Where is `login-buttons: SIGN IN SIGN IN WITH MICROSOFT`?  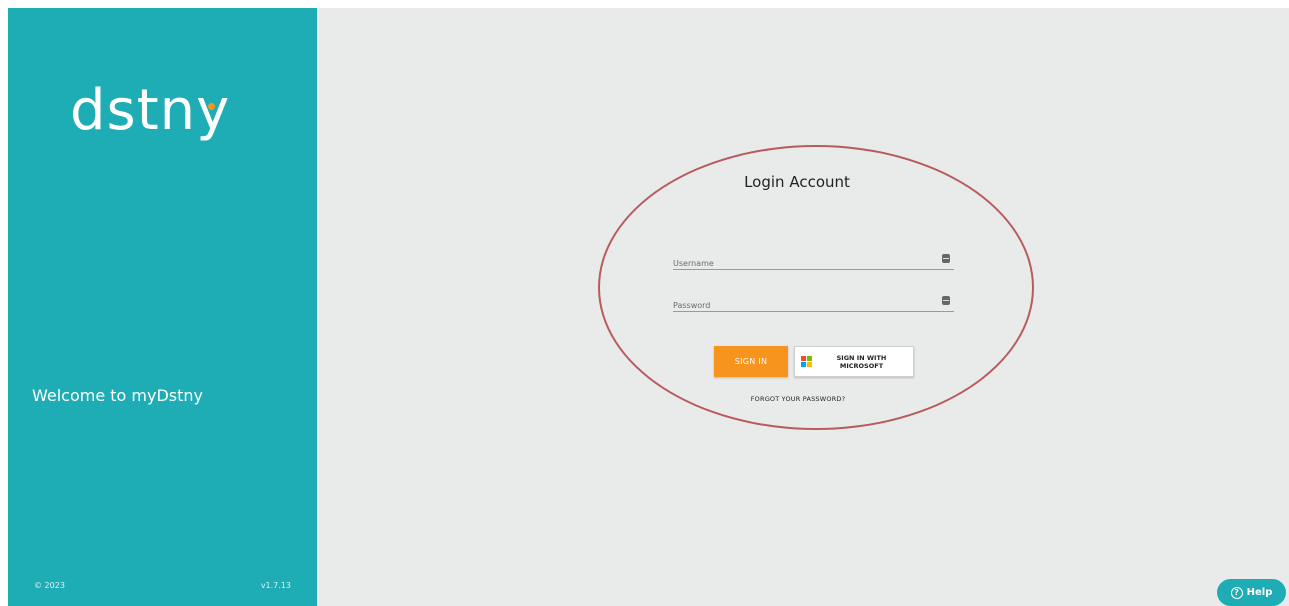
login-buttons: SIGN IN SIGN IN WITH MICROSOFT is located at coordinates (814, 361).